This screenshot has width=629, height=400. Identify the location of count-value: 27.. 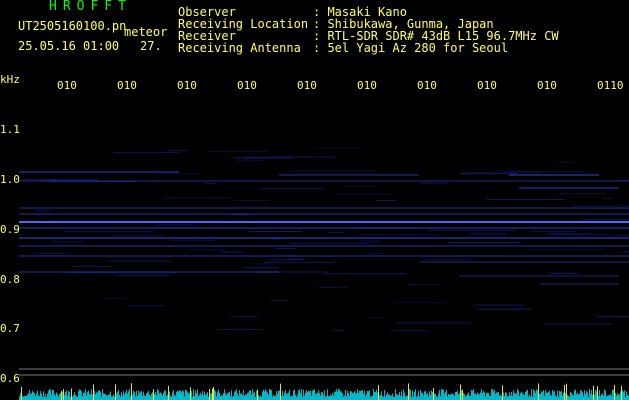
(151, 46).